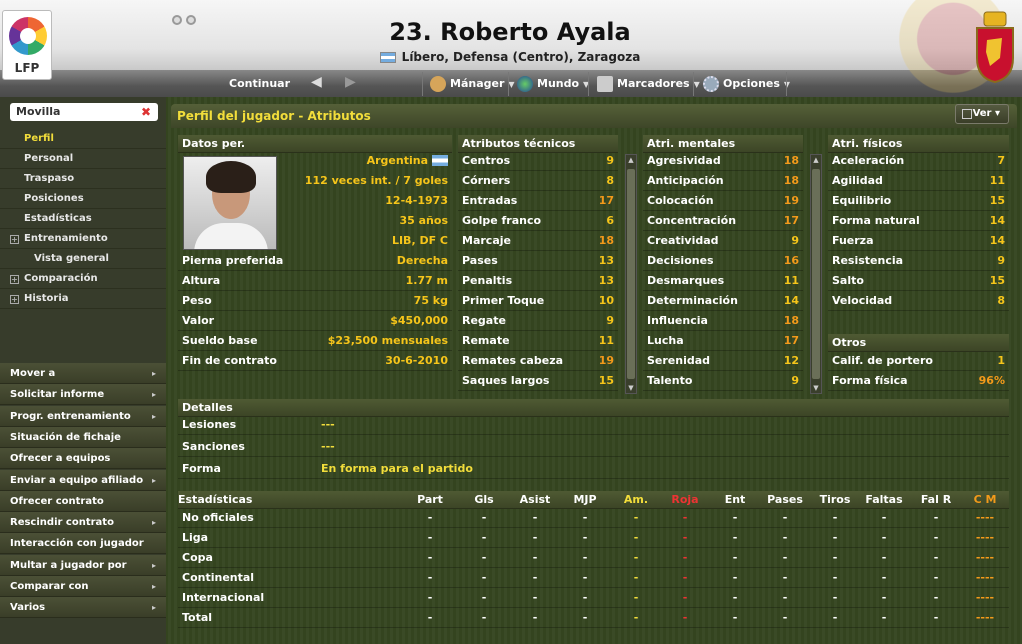  Describe the element at coordinates (83, 179) in the screenshot. I see `sidebar-item-traspaso: Traspaso` at that location.